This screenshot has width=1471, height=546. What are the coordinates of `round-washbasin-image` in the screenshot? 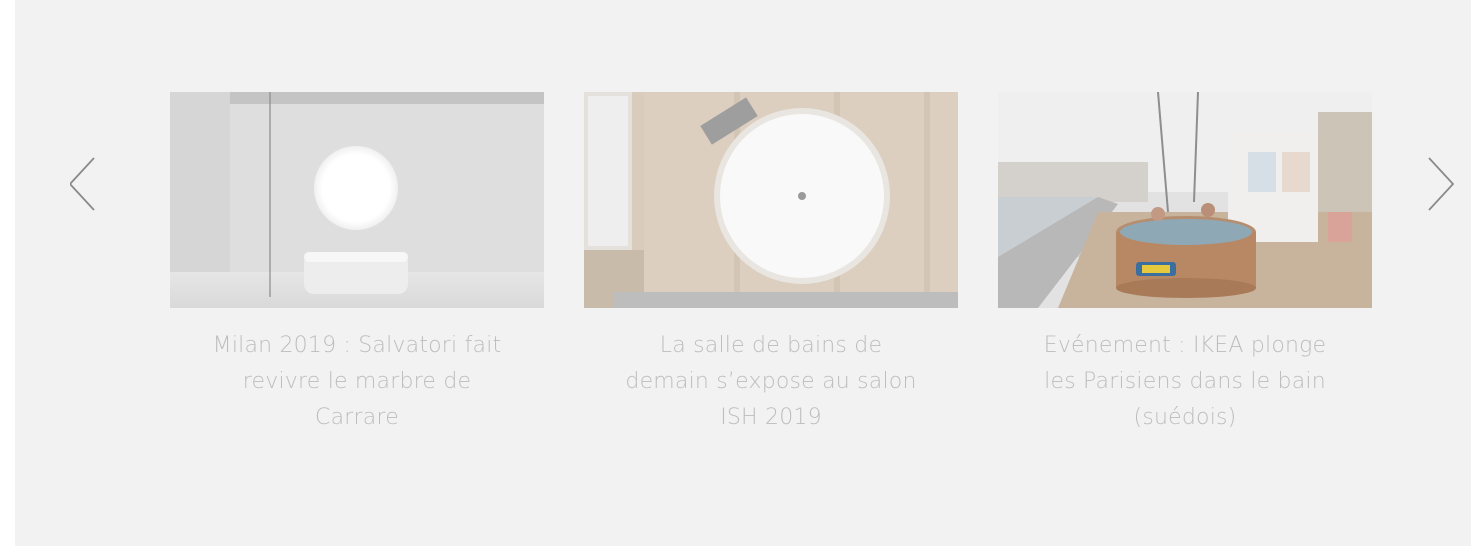 It's located at (771, 200).